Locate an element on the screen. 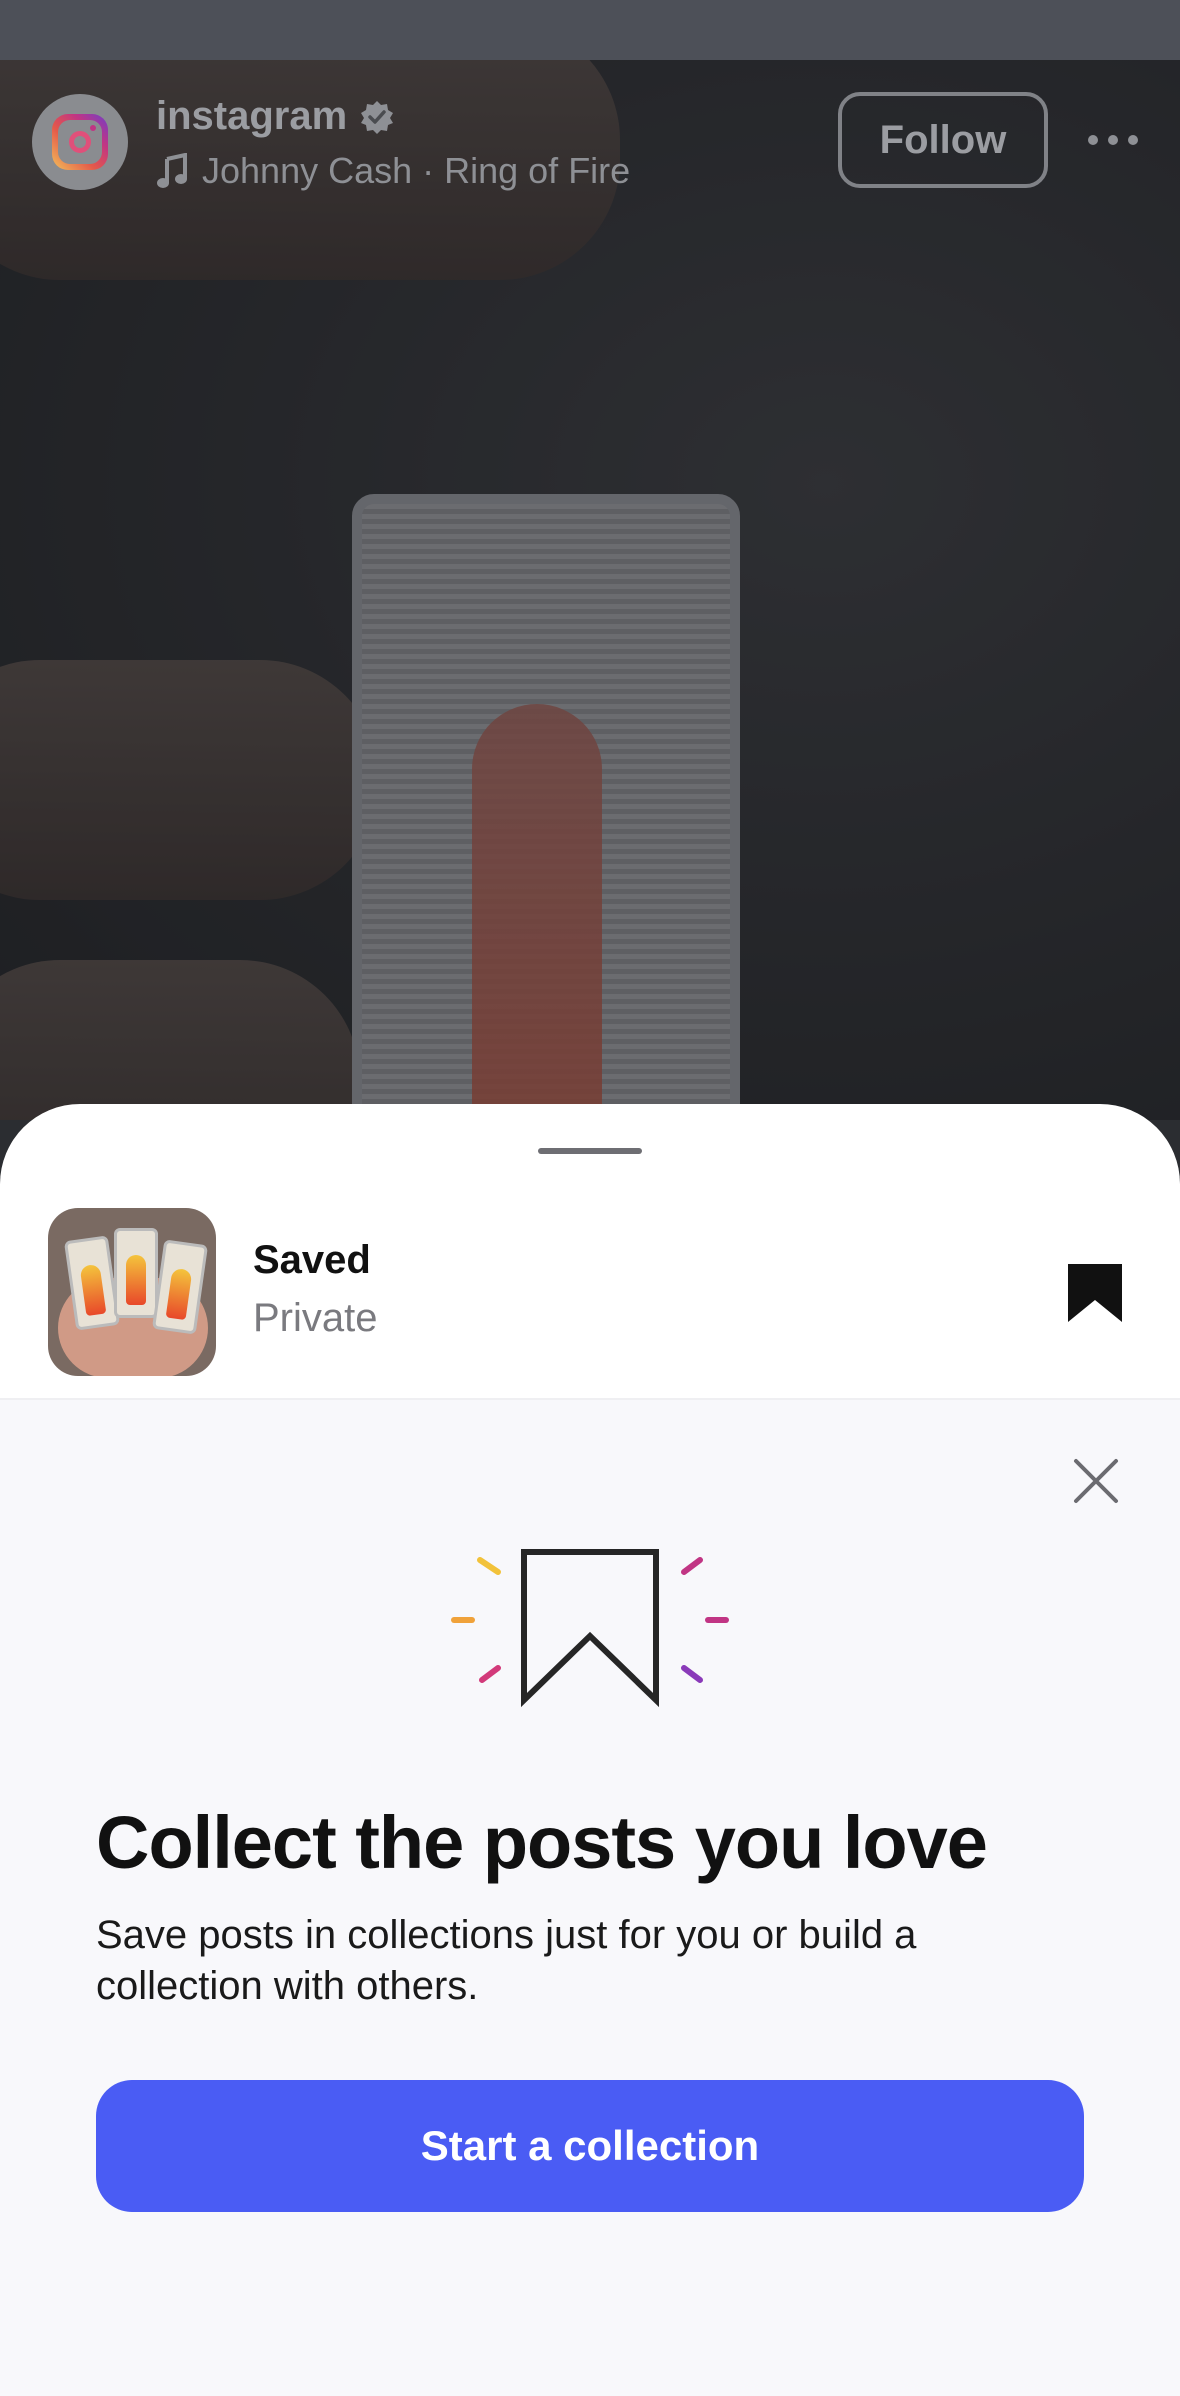 Image resolution: width=1180 pixels, height=2396 pixels. bookmark-filled-icon is located at coordinates (1095, 1293).